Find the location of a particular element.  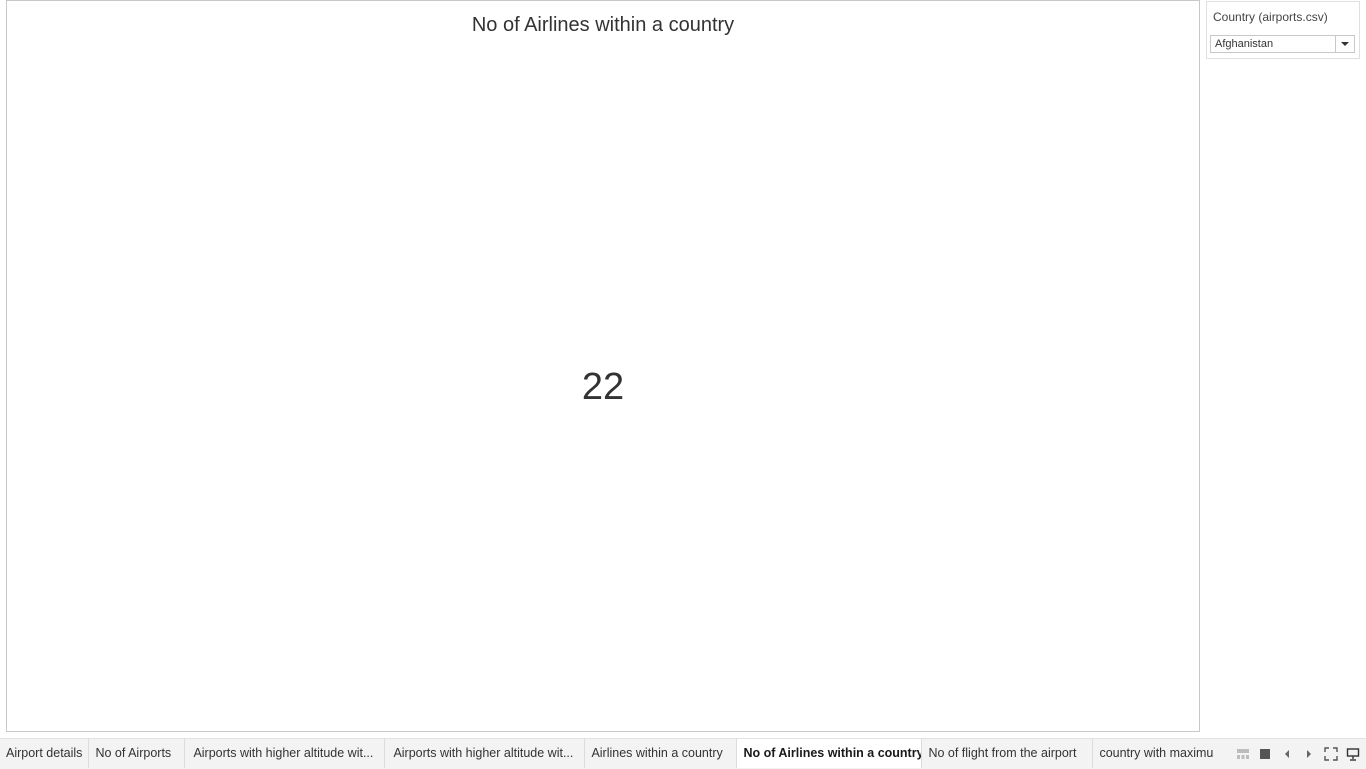

filter-title: Country (airports.csv) is located at coordinates (1270, 17).